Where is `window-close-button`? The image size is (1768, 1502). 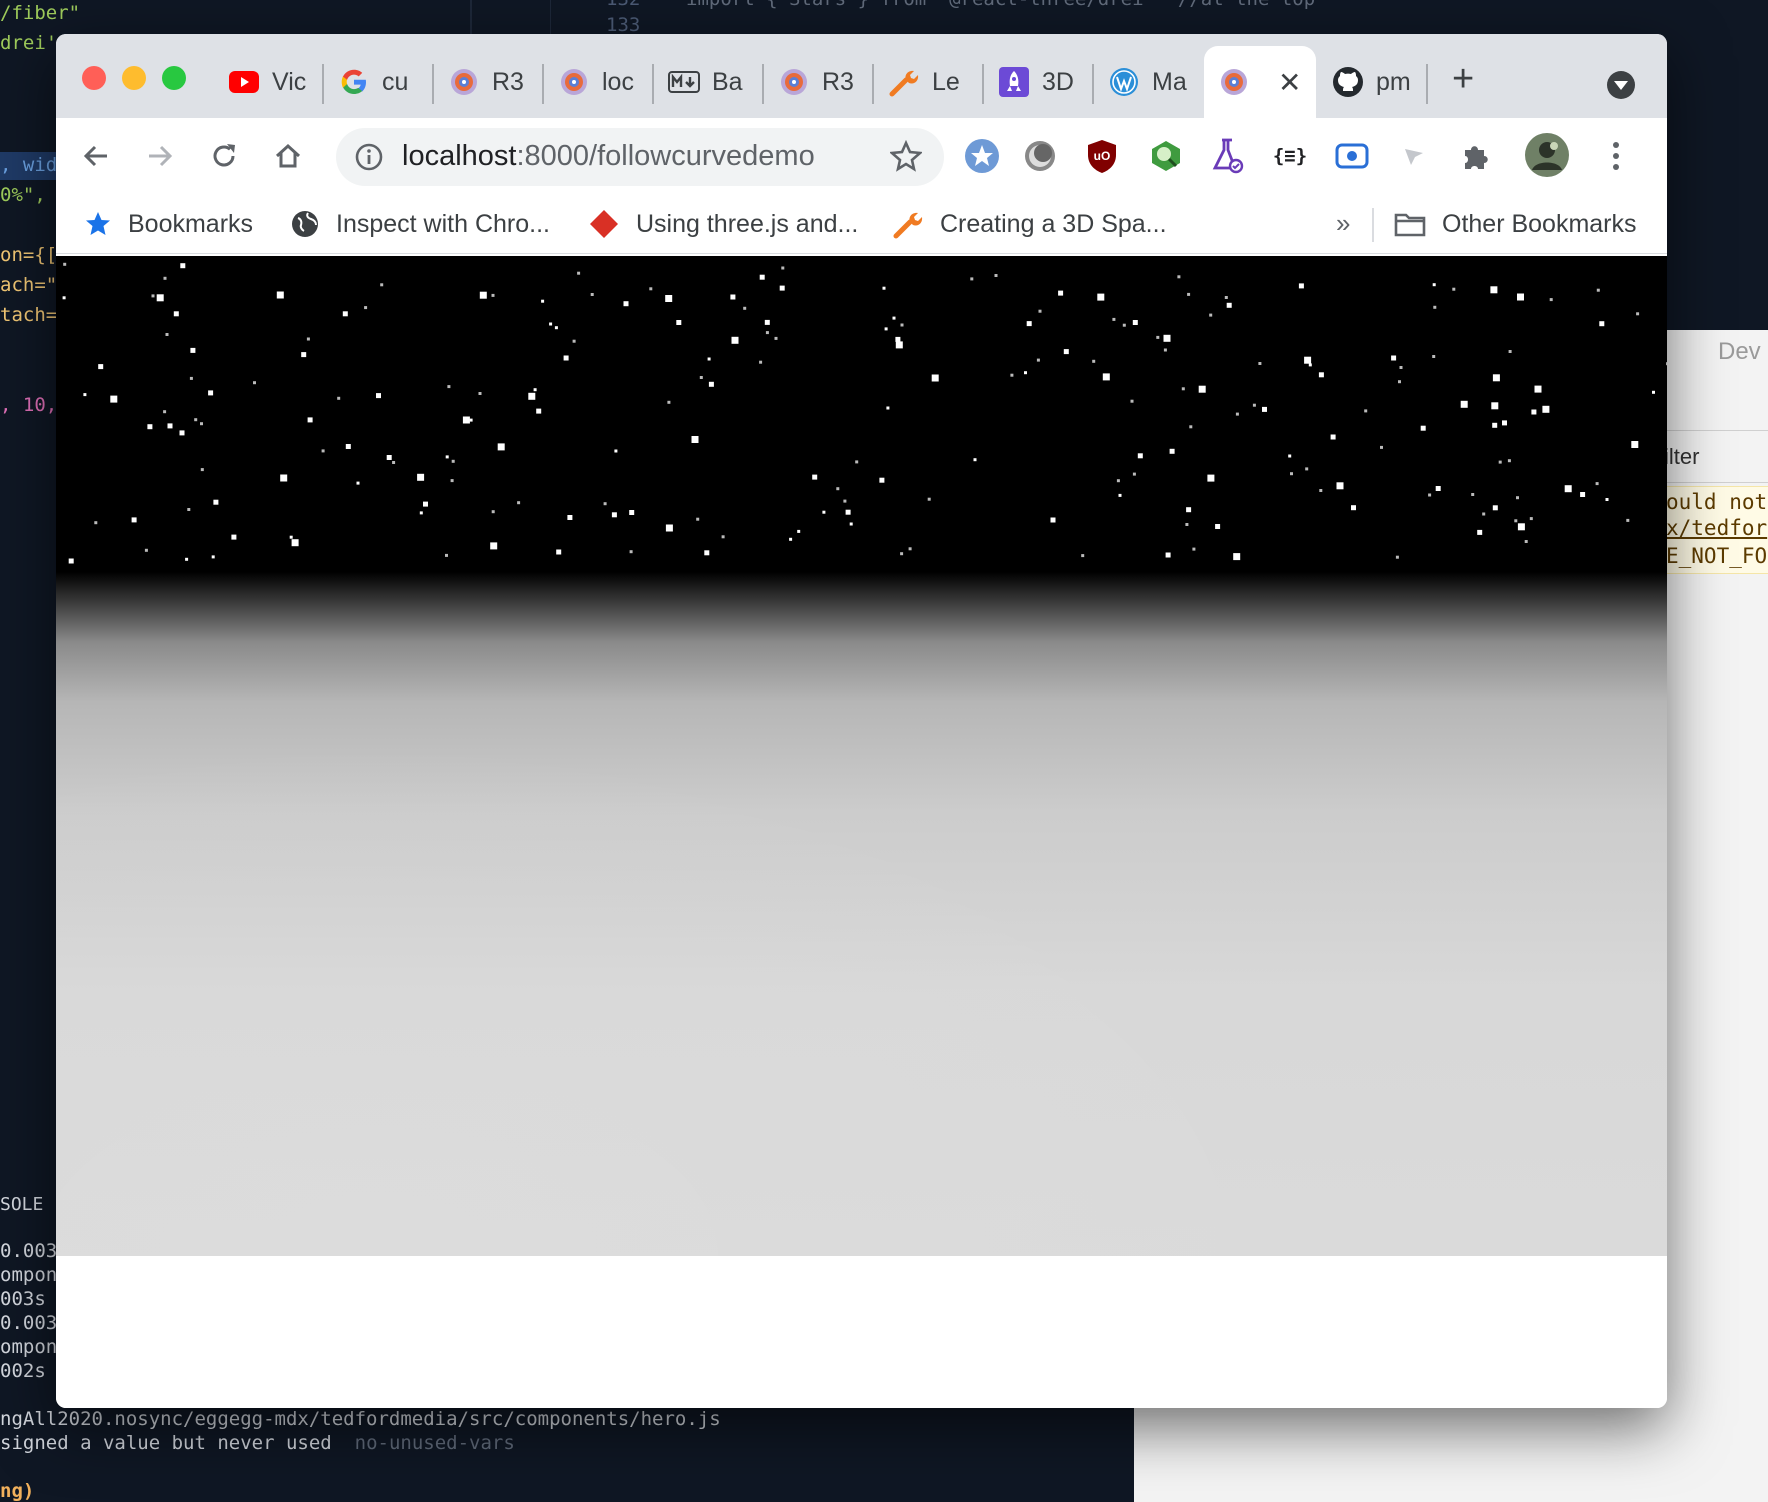
window-close-button is located at coordinates (94, 78).